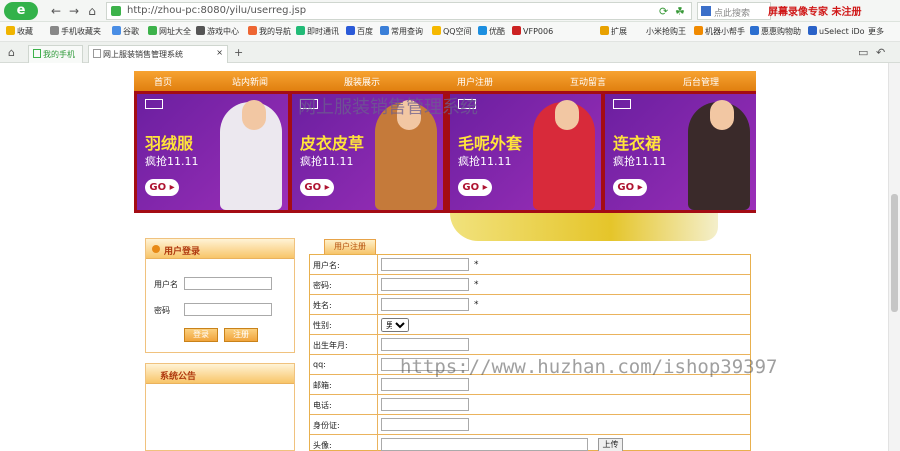 The height and width of the screenshot is (451, 900). Describe the element at coordinates (516, 30) in the screenshot. I see `vfp-icon` at that location.